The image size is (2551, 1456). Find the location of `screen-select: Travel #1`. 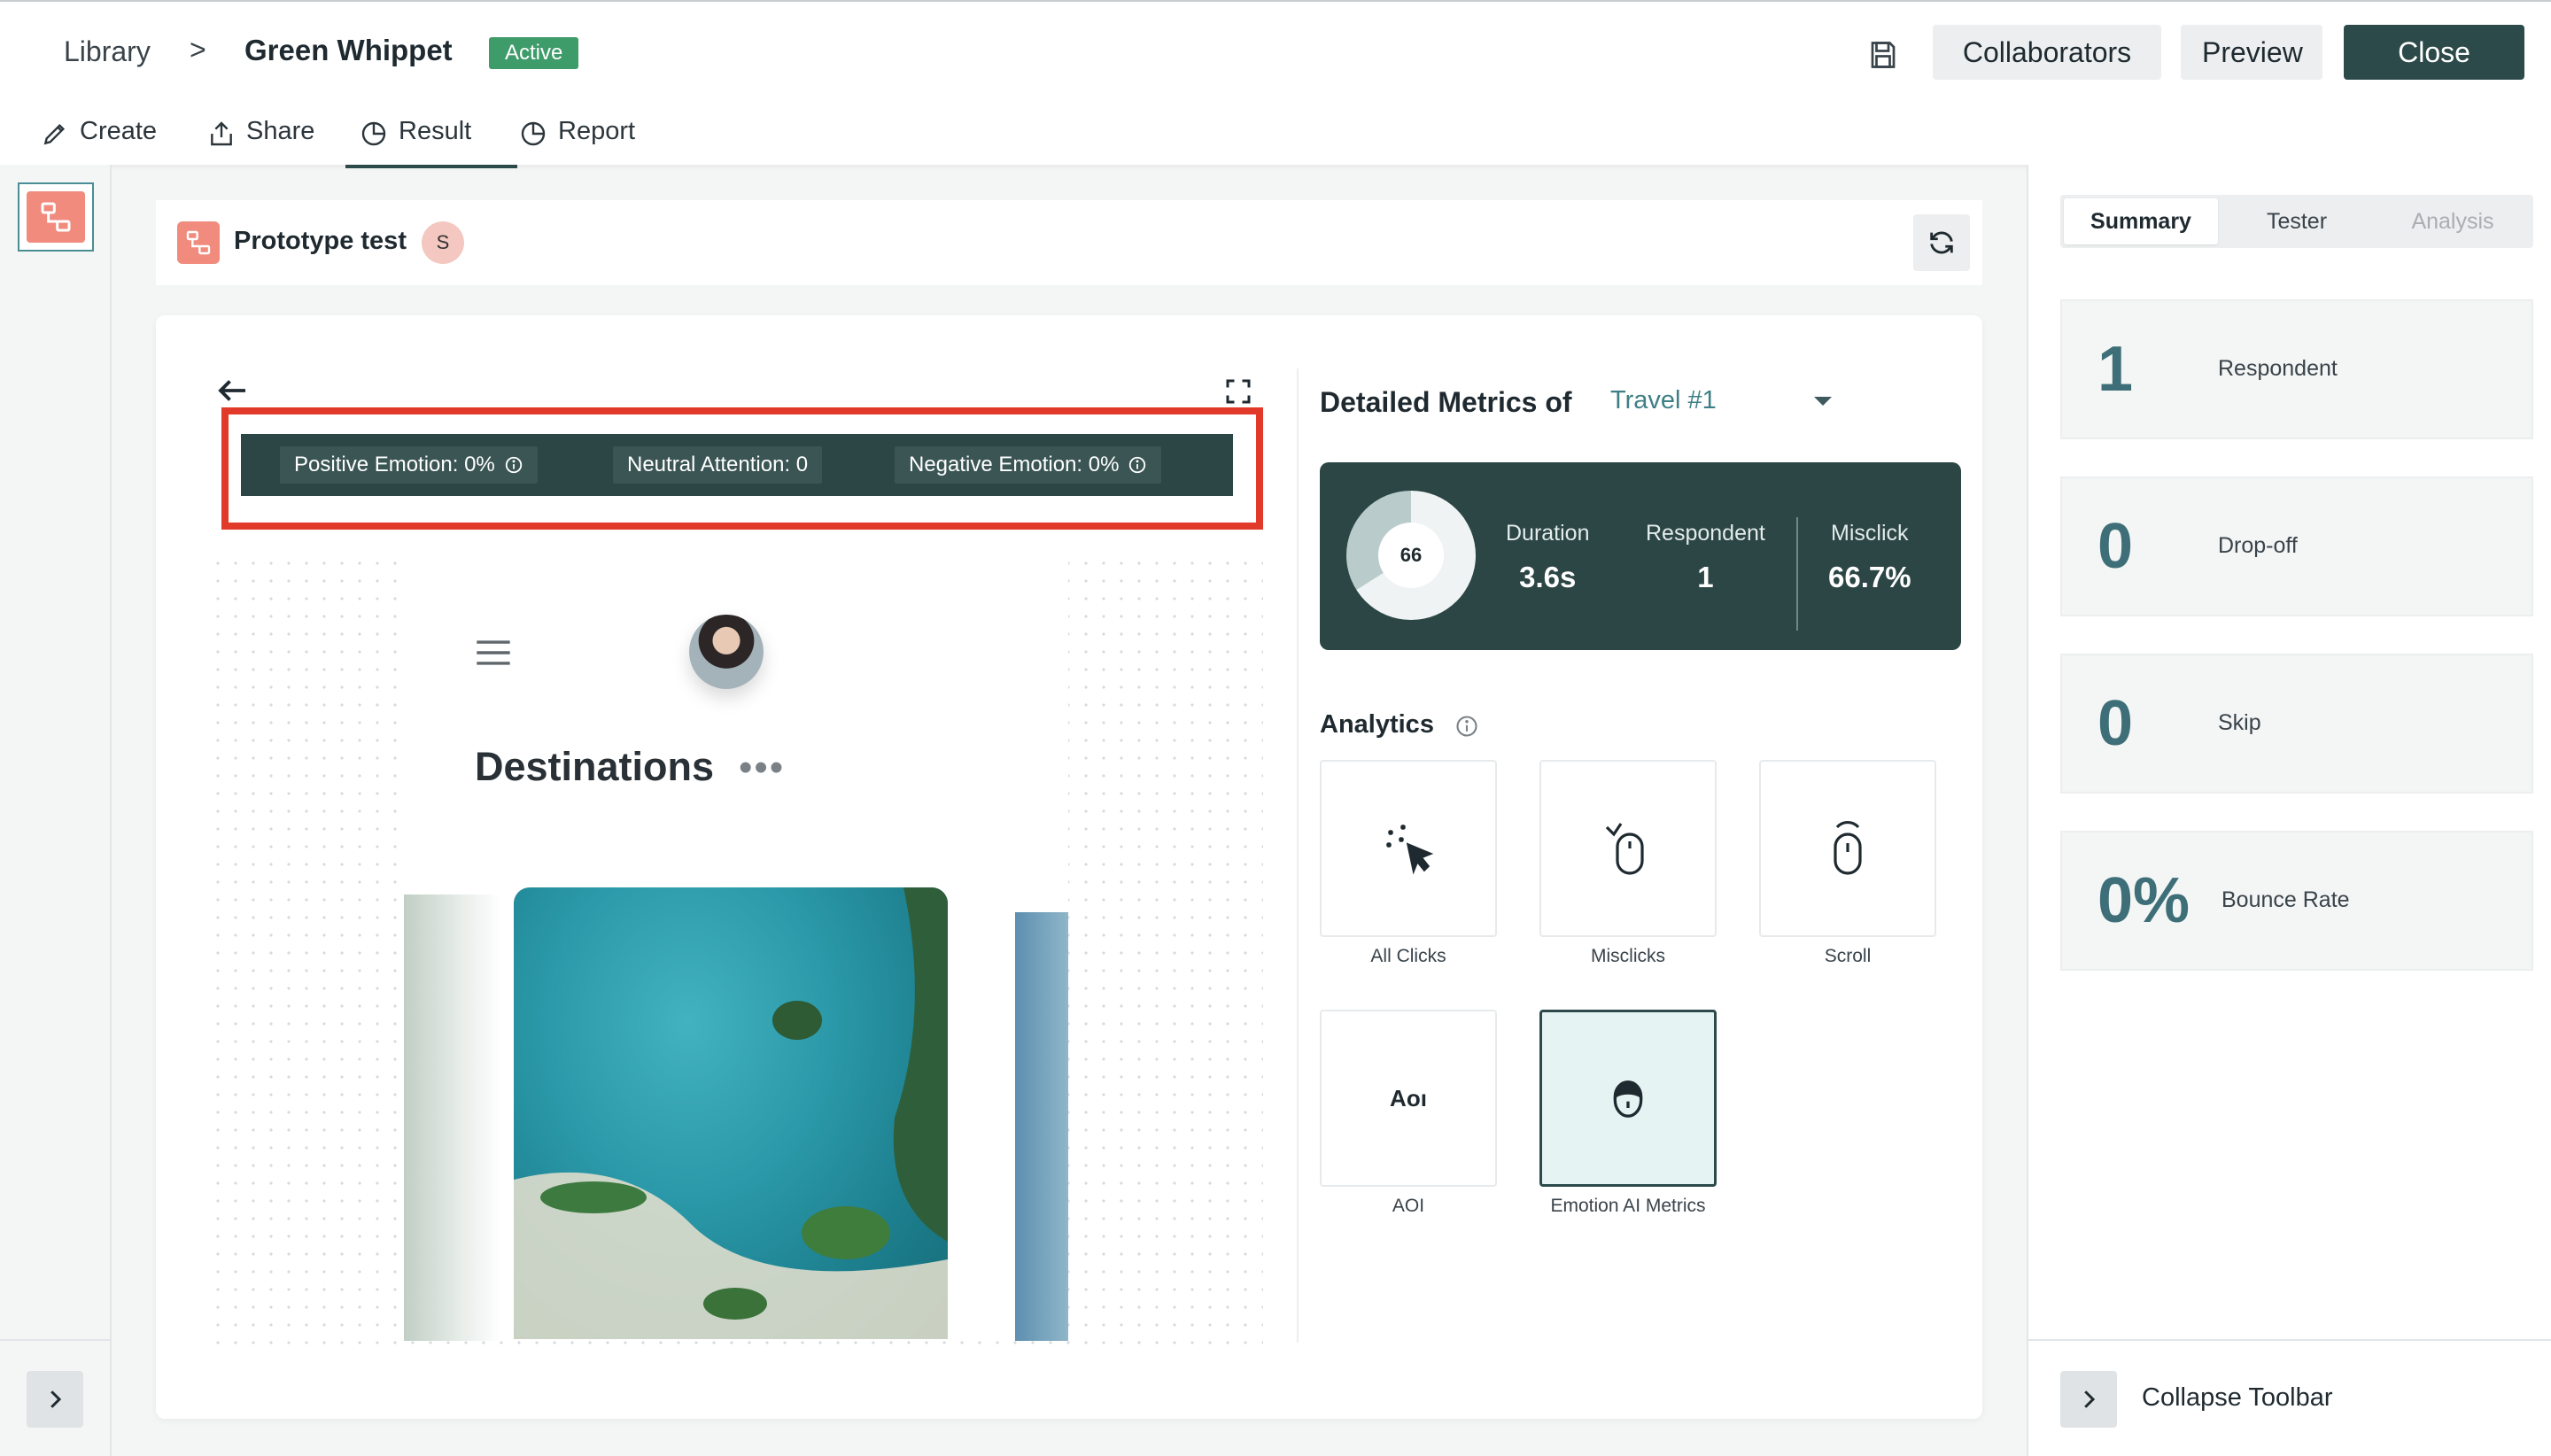

screen-select: Travel #1 is located at coordinates (1663, 400).